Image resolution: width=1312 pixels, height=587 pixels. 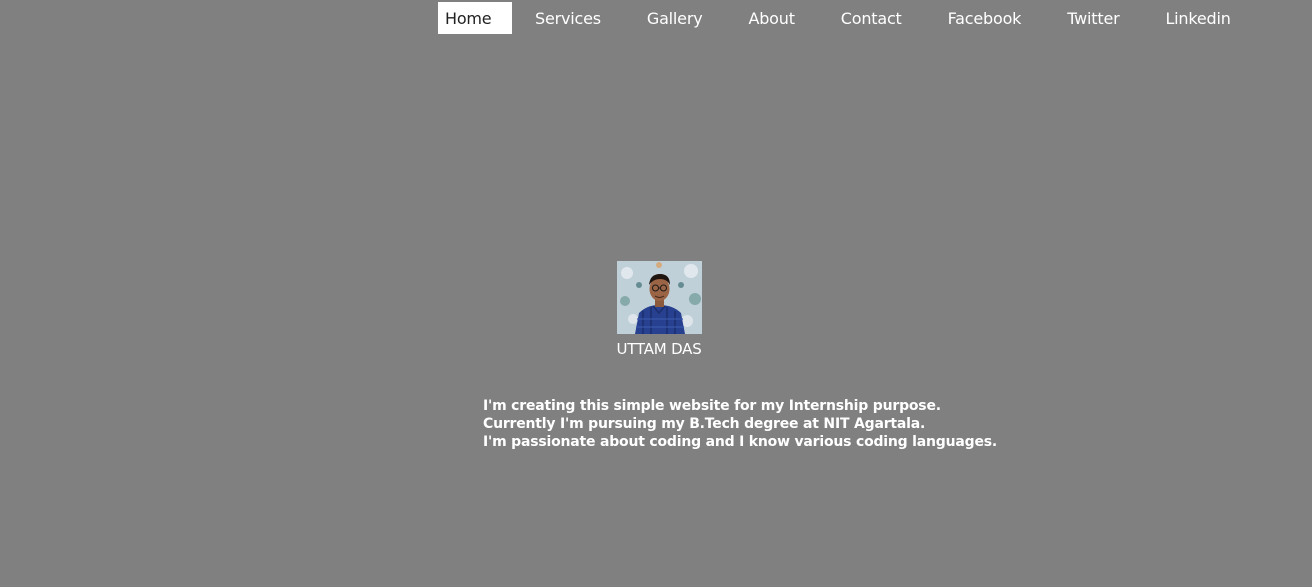 What do you see at coordinates (1197, 18) in the screenshot?
I see `nav-item-linkedin: Linkedin` at bounding box center [1197, 18].